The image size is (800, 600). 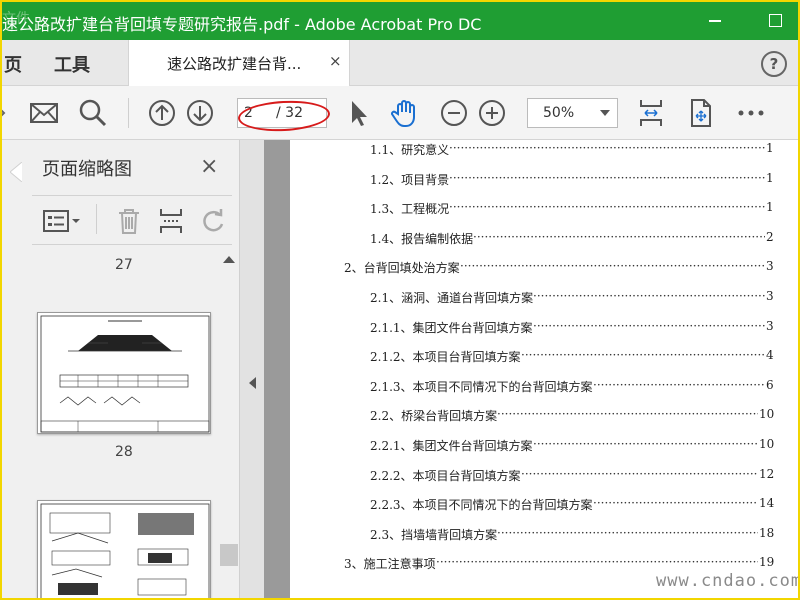 I want to click on toc-entry-title: 1.3、工程概况, so click(x=410, y=209).